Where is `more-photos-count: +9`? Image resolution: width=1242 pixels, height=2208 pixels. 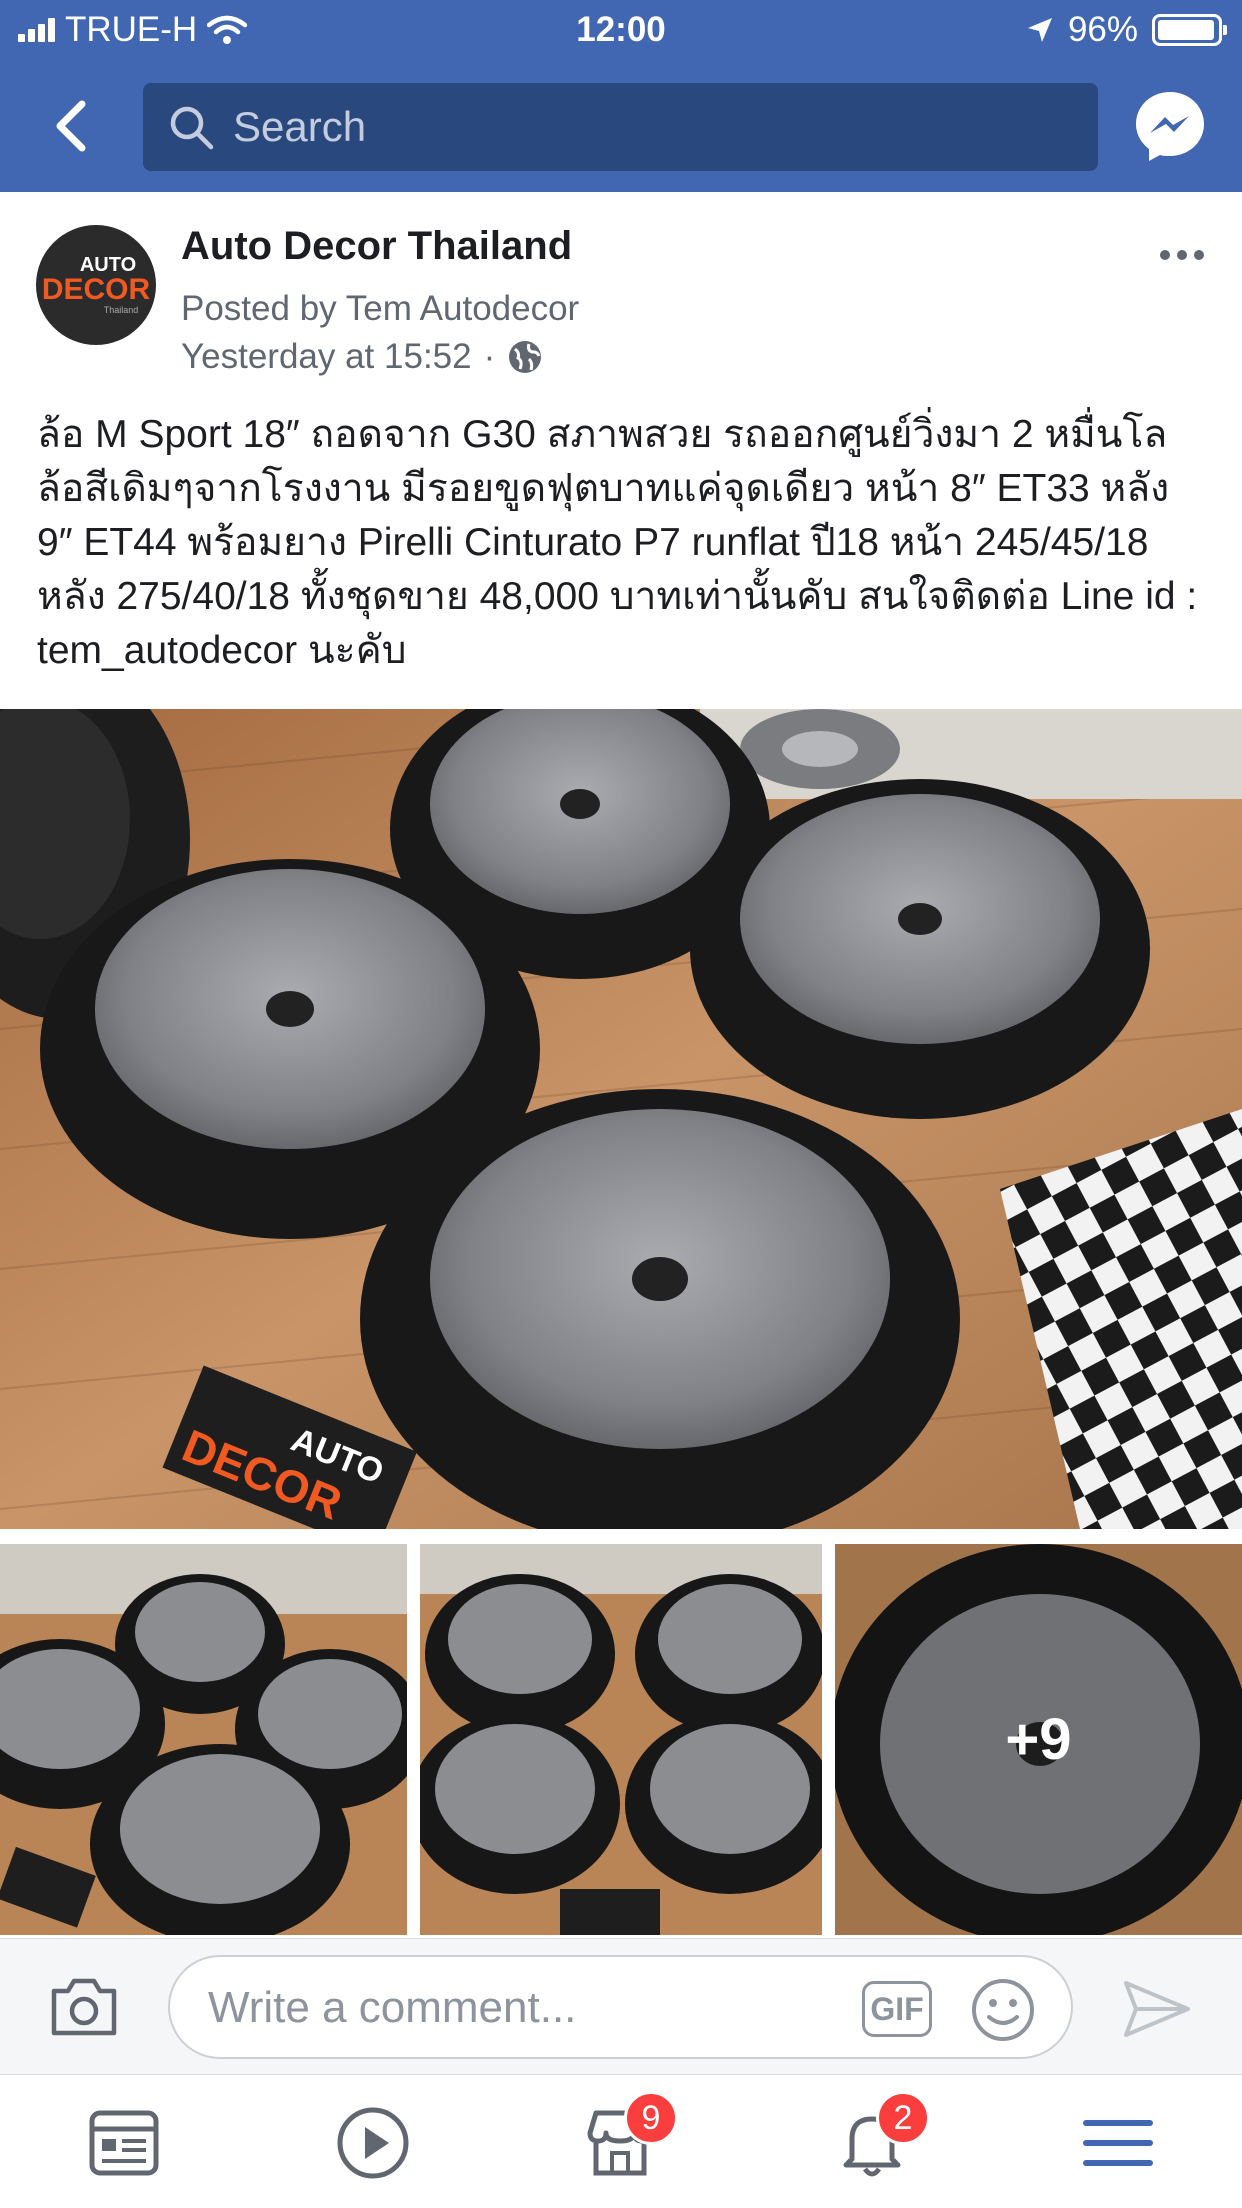 more-photos-count: +9 is located at coordinates (1038, 1739).